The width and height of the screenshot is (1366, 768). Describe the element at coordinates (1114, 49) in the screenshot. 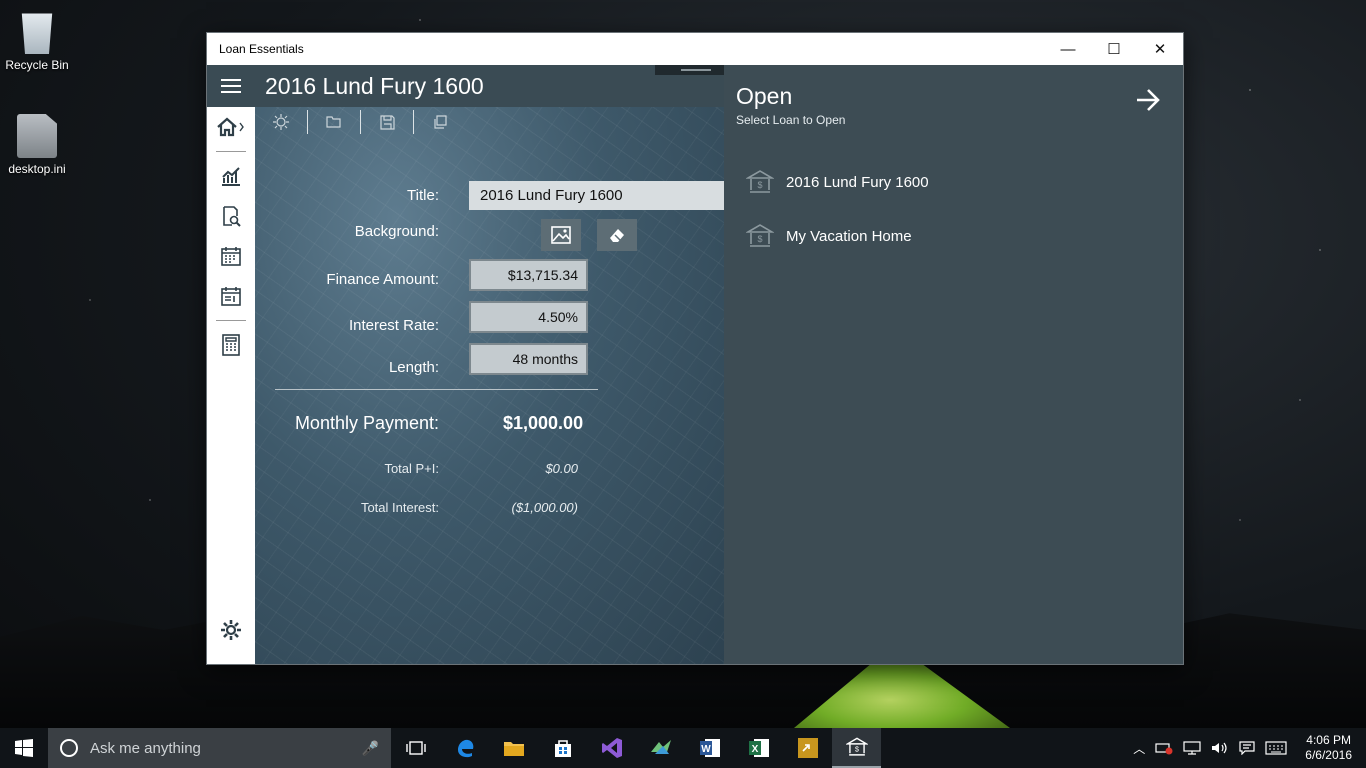

I see `maximize-button: ☐` at that location.